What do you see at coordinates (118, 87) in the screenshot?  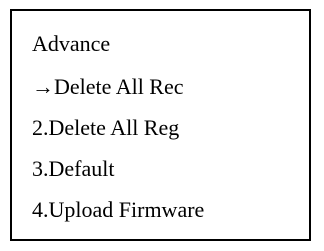 I see `menu-item-delete-all-rec: →Delete All Rec` at bounding box center [118, 87].